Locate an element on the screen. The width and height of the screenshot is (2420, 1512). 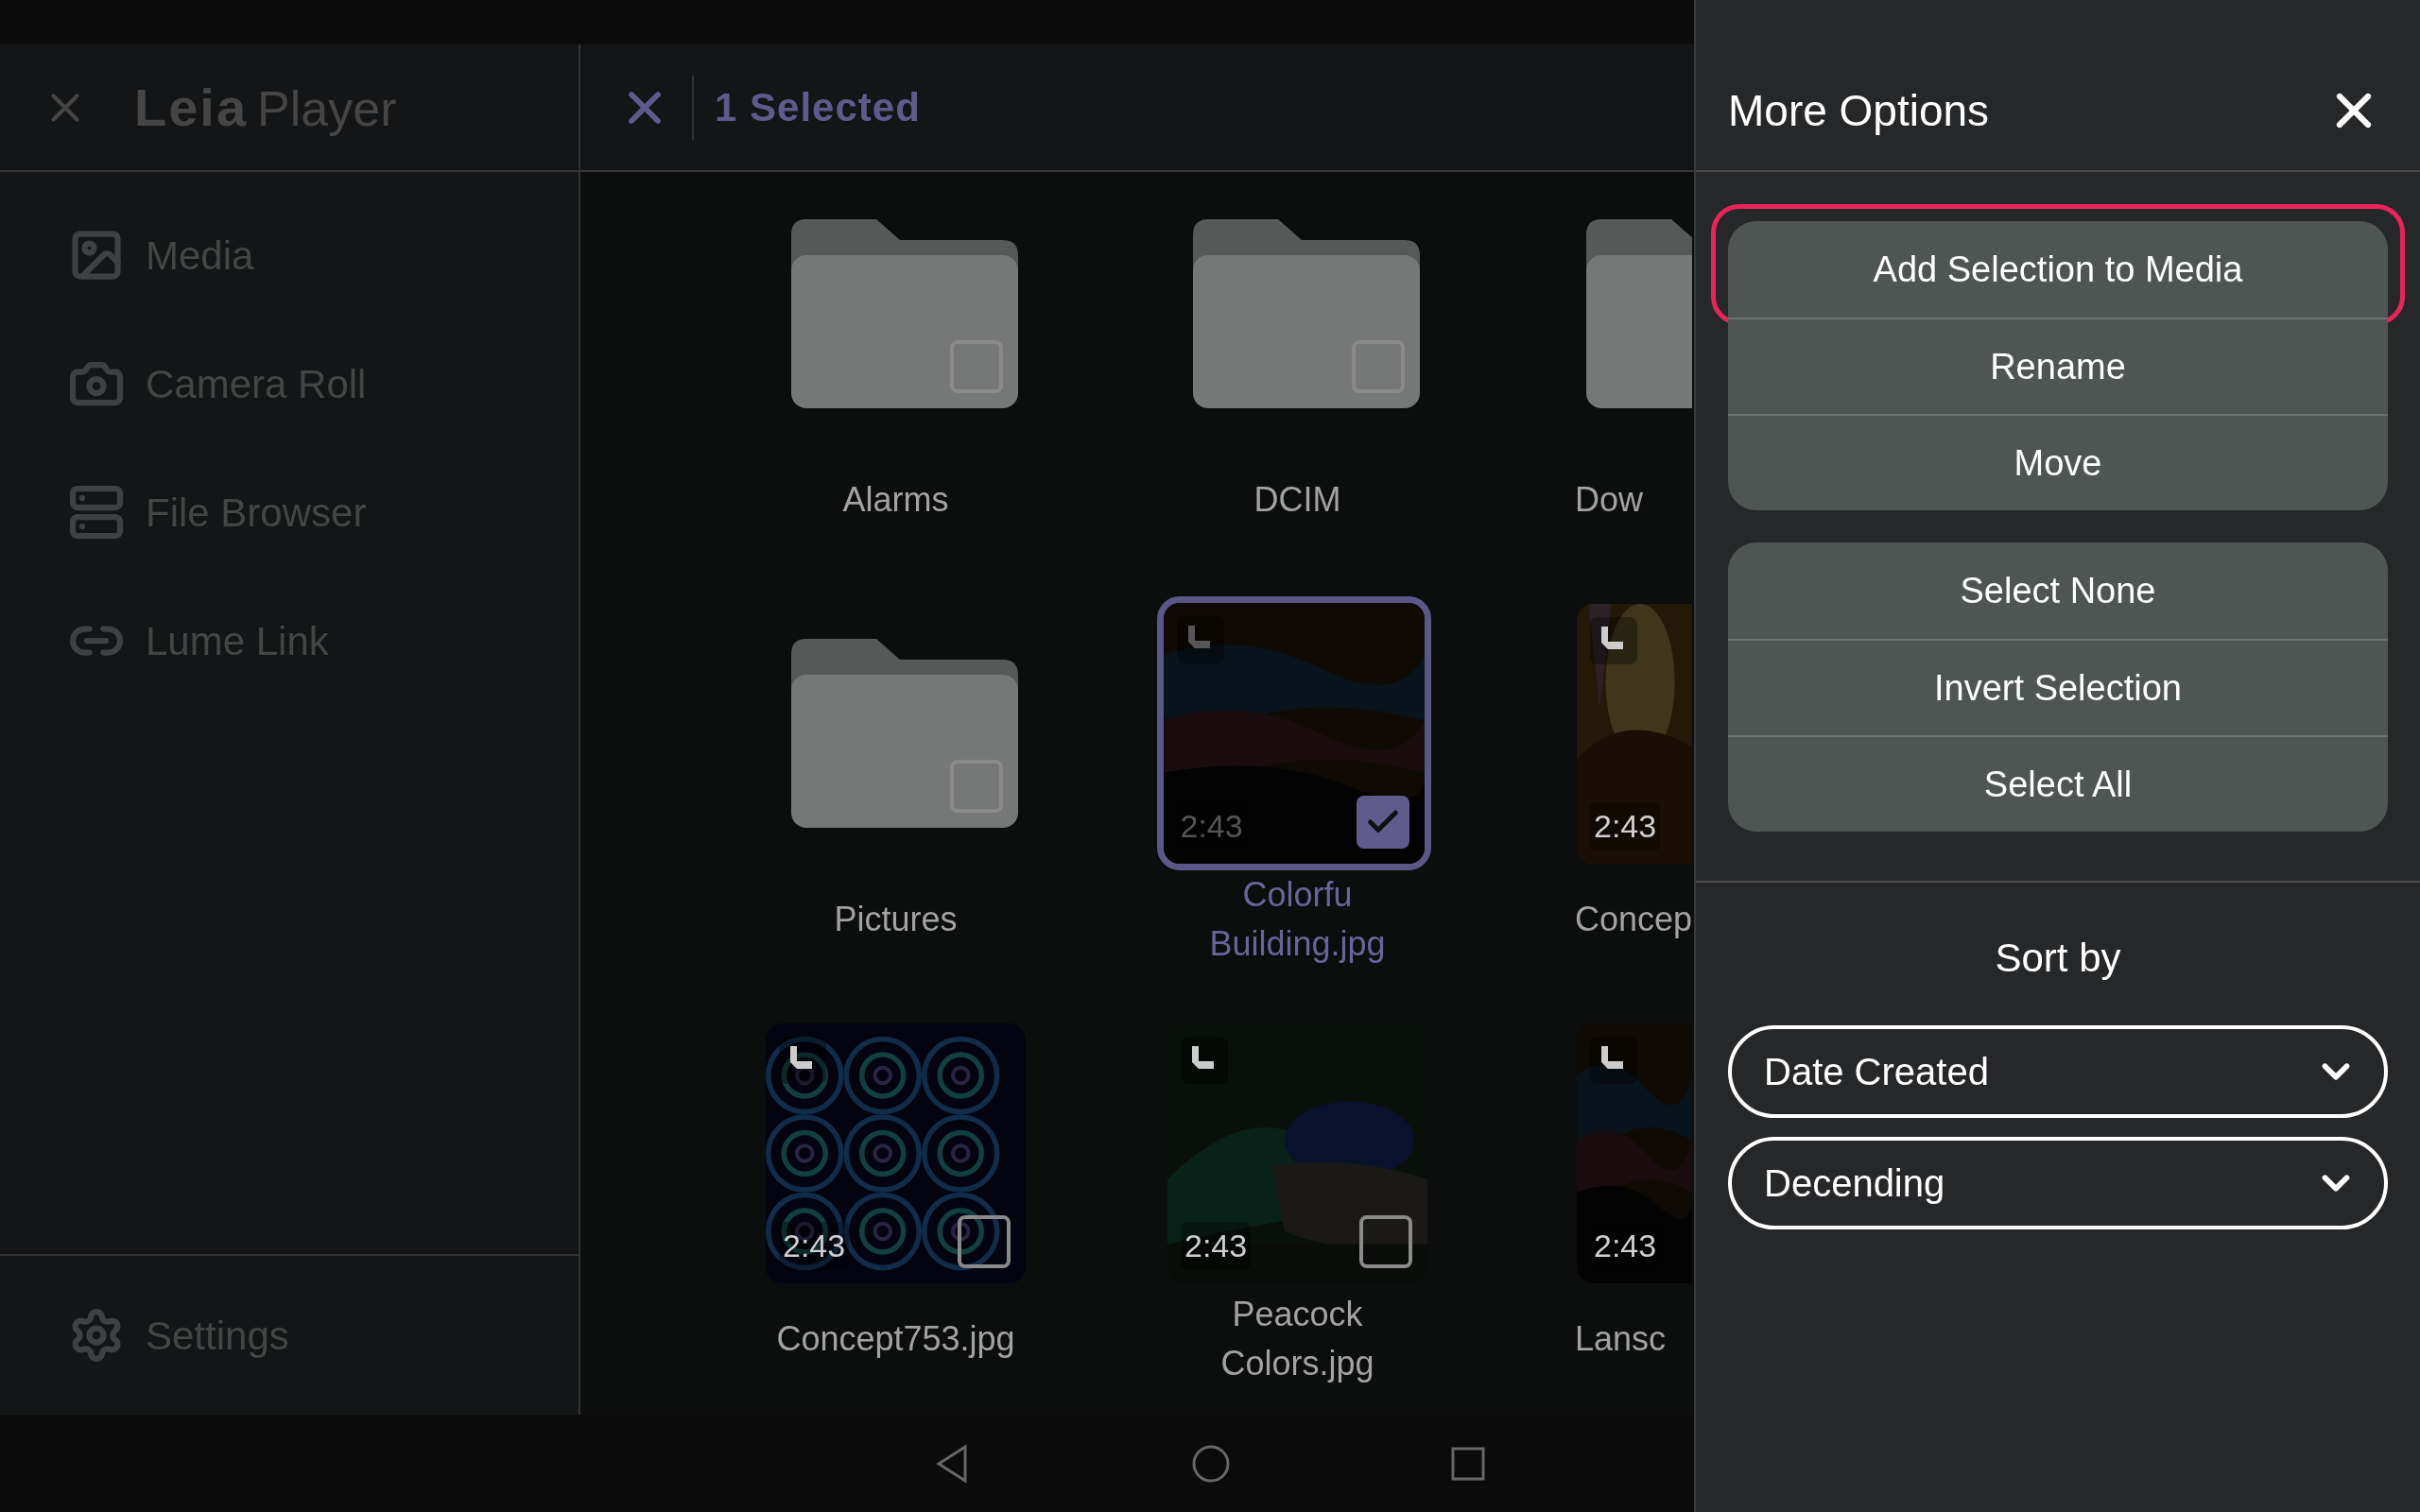
file-name: Dow is located at coordinates (1609, 500).